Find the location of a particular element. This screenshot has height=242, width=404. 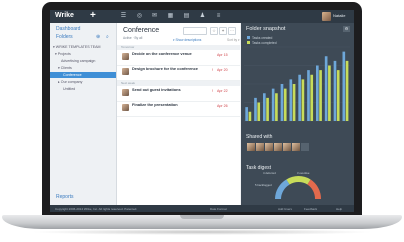

task-due-date: Apr 22 is located at coordinates (222, 91).